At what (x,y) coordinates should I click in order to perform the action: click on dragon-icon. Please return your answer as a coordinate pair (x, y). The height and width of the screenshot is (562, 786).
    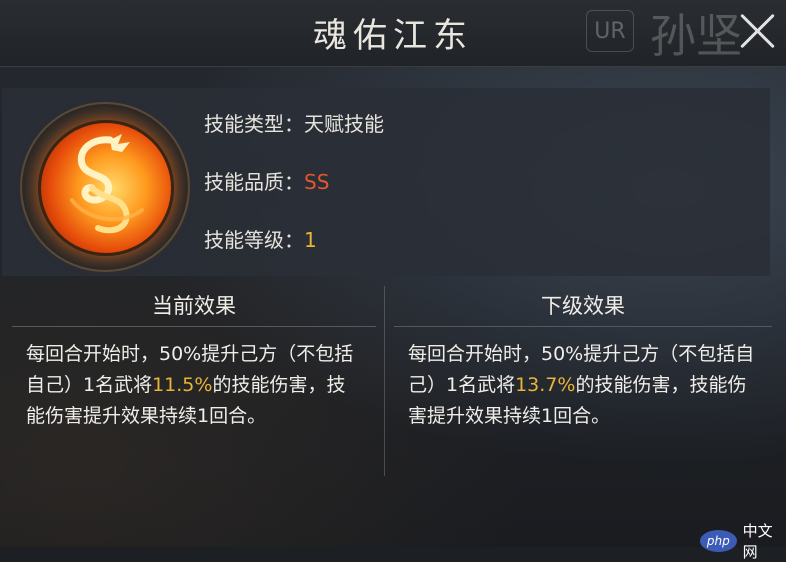
    Looking at the image, I should click on (107, 184).